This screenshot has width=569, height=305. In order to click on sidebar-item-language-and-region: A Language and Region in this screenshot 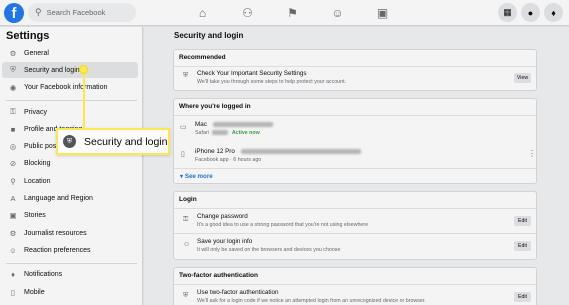, I will do `click(70, 198)`.